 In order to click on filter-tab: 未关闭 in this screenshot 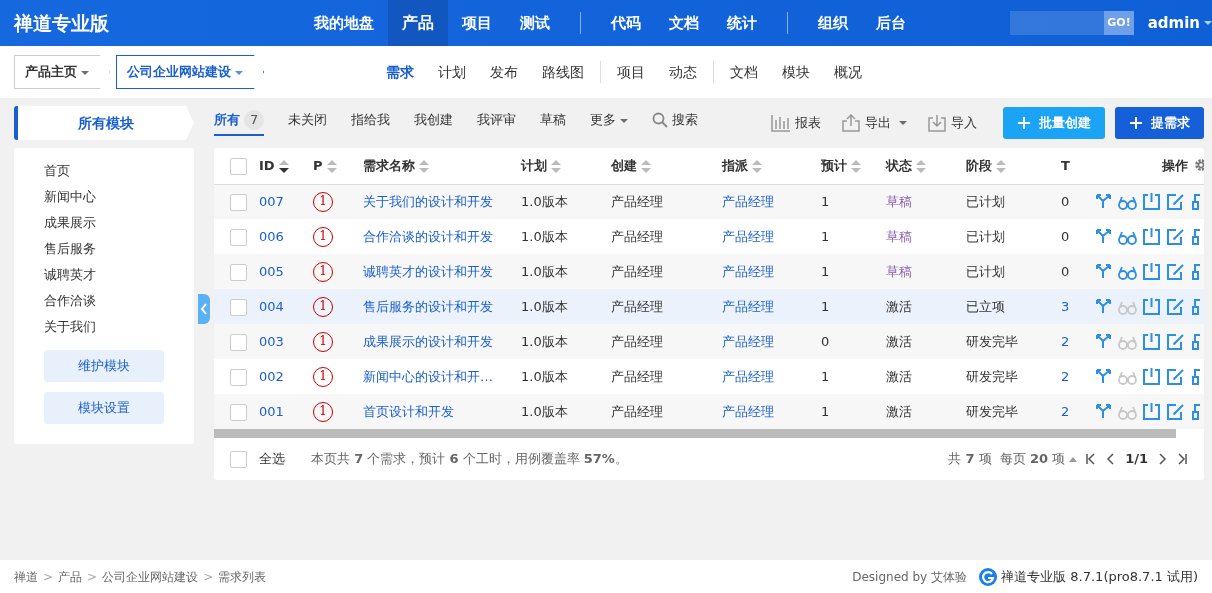, I will do `click(308, 123)`.